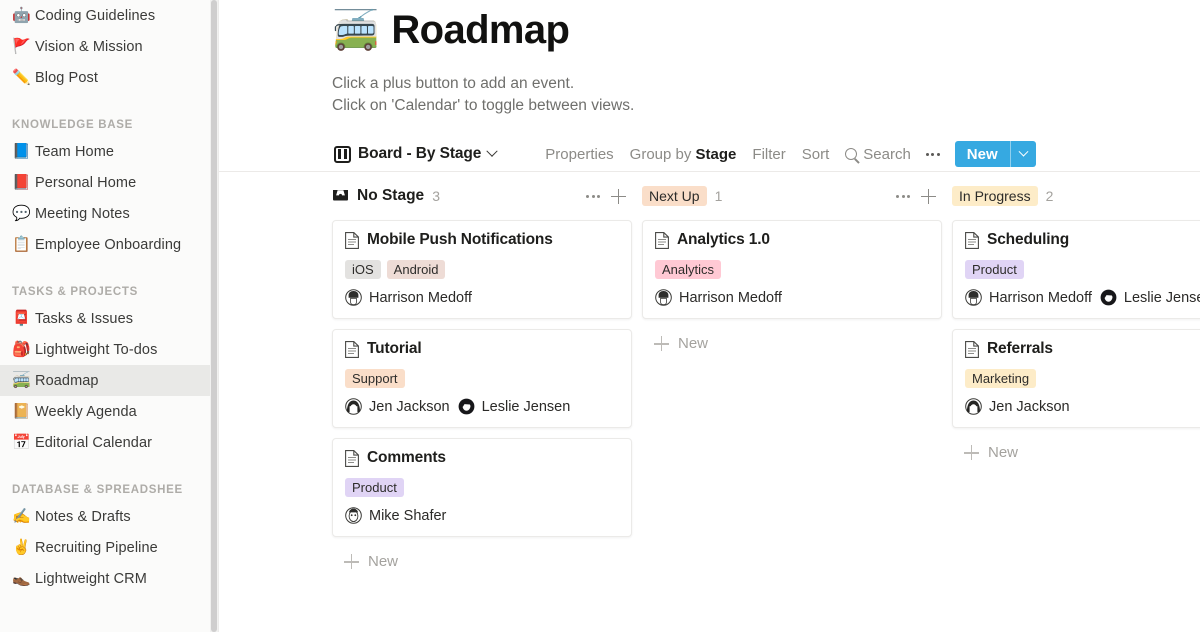  What do you see at coordinates (417, 154) in the screenshot?
I see `view-selector: Board - By Stage` at bounding box center [417, 154].